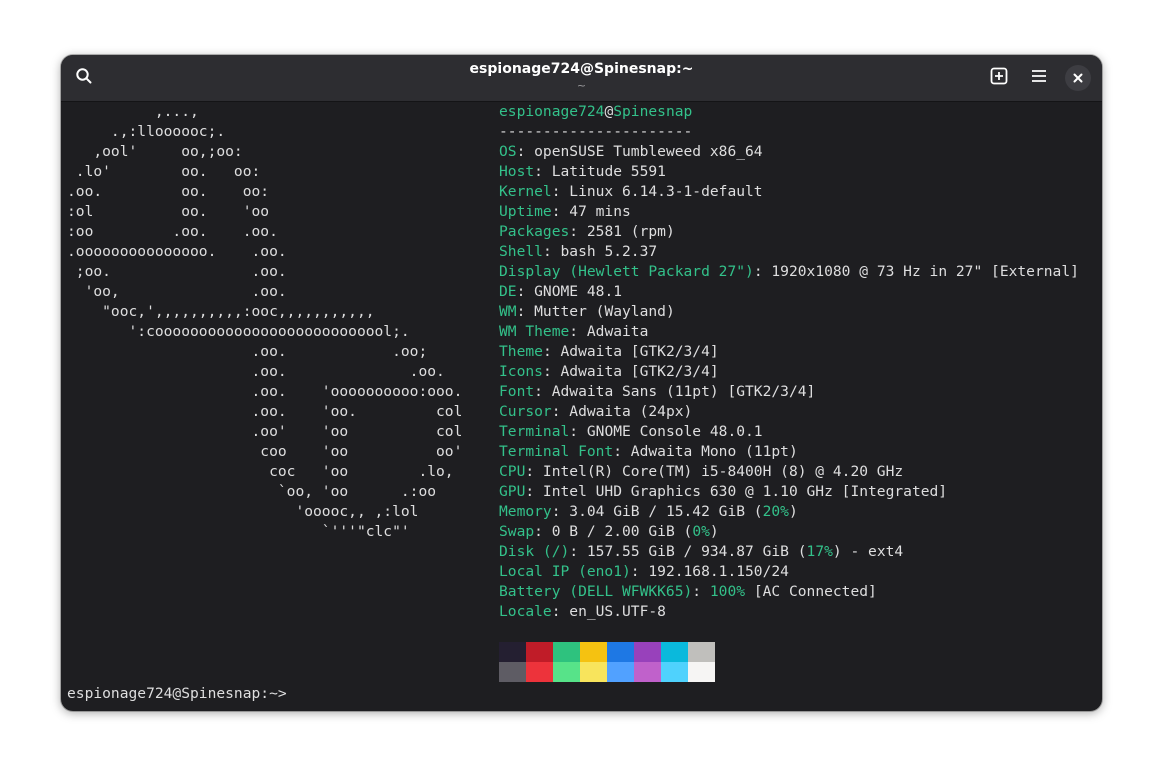  I want to click on info-value: : 192.168.1.150/24, so click(709, 571).